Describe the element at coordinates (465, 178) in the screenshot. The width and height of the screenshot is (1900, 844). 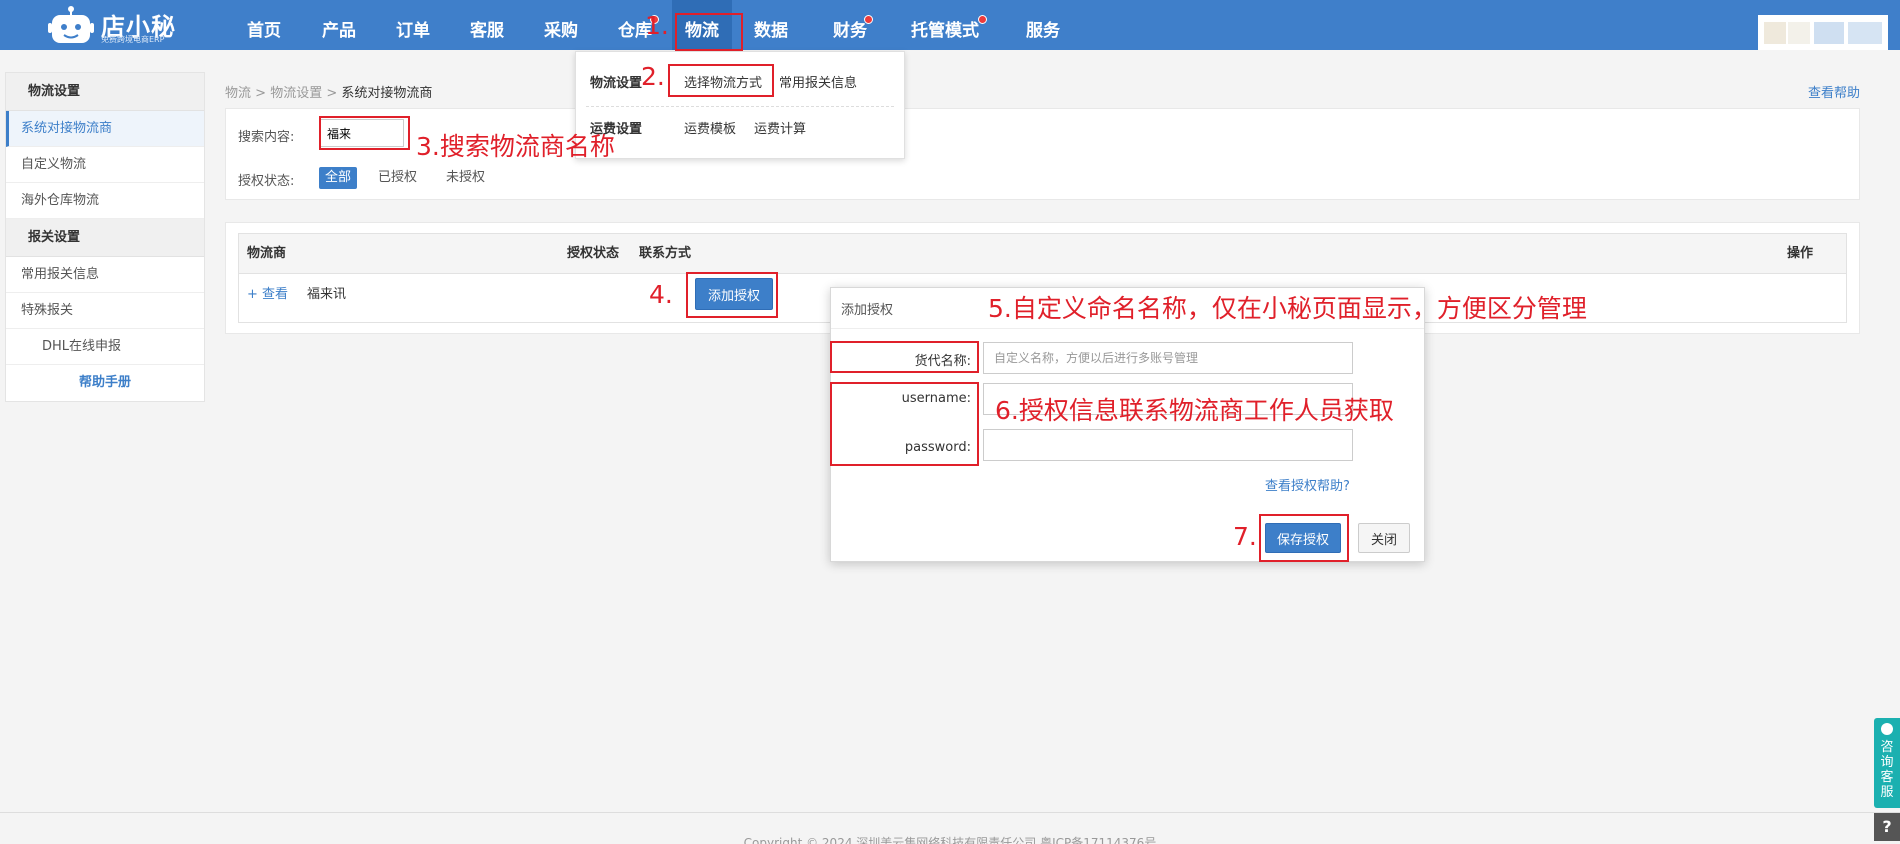
I see `filter-unauthorized: 未授权` at that location.